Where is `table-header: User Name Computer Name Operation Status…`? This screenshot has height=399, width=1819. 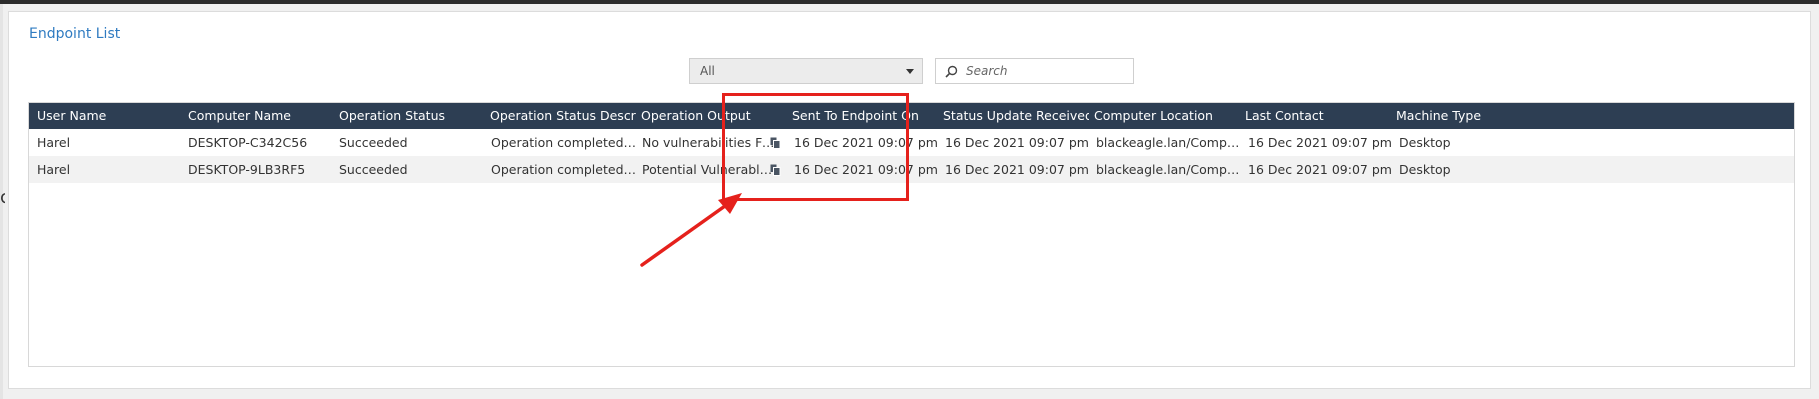
table-header: User Name Computer Name Operation Status… is located at coordinates (911, 116).